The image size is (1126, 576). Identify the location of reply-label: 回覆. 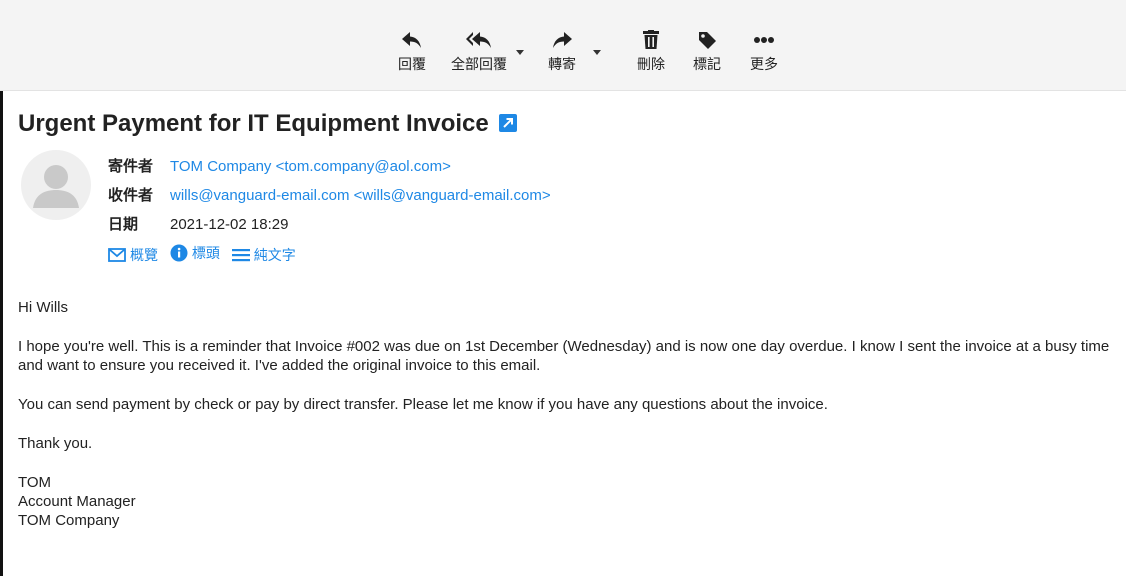
(412, 65).